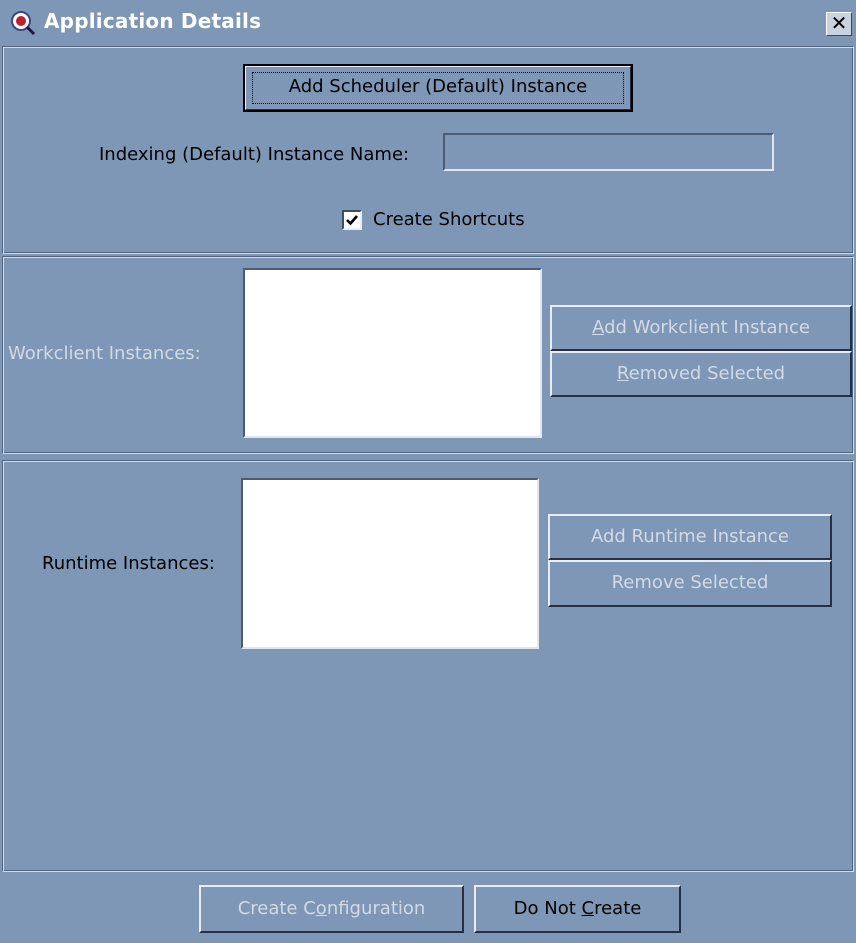  Describe the element at coordinates (588, 908) in the screenshot. I see `do-not-create-mnemonic: C` at that location.